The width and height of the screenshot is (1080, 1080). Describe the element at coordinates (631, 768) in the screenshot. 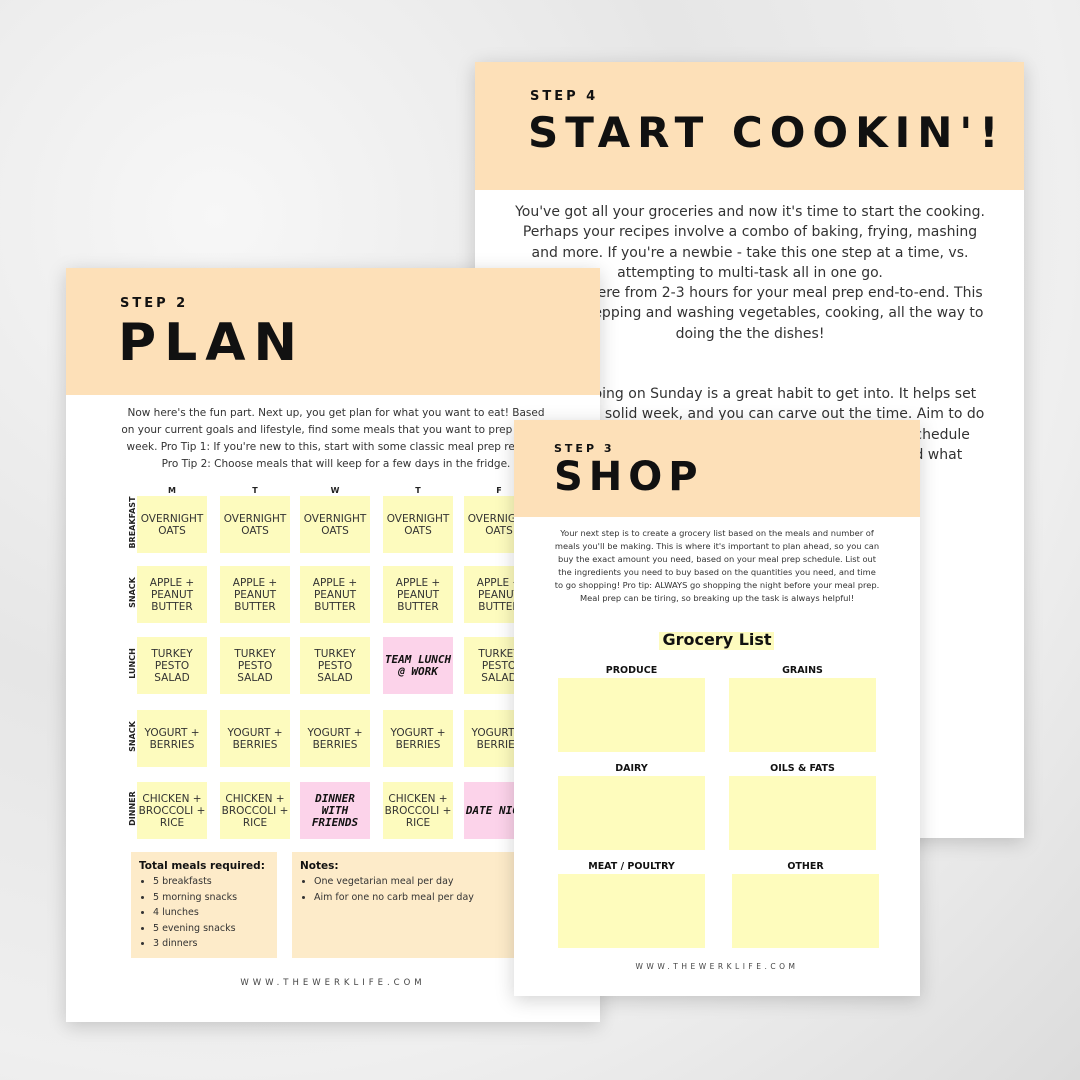

I see `category-label: DAIRY` at that location.